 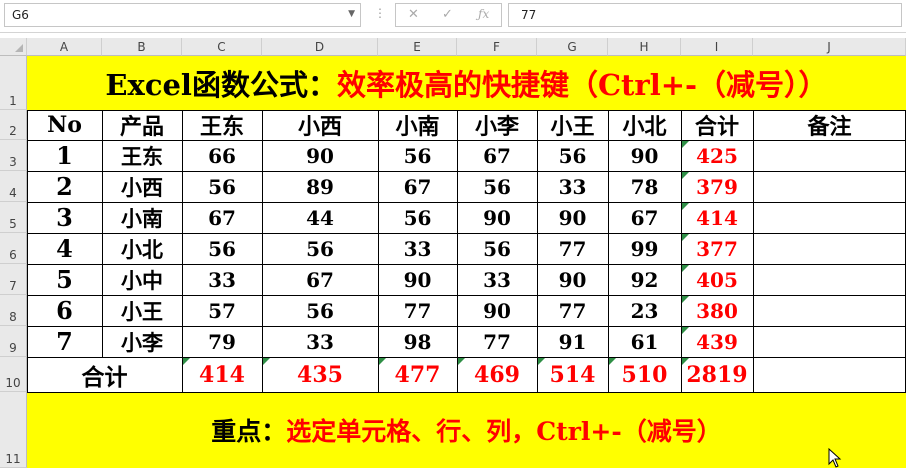 What do you see at coordinates (222, 374) in the screenshot?
I see `column-total-cell: 414` at bounding box center [222, 374].